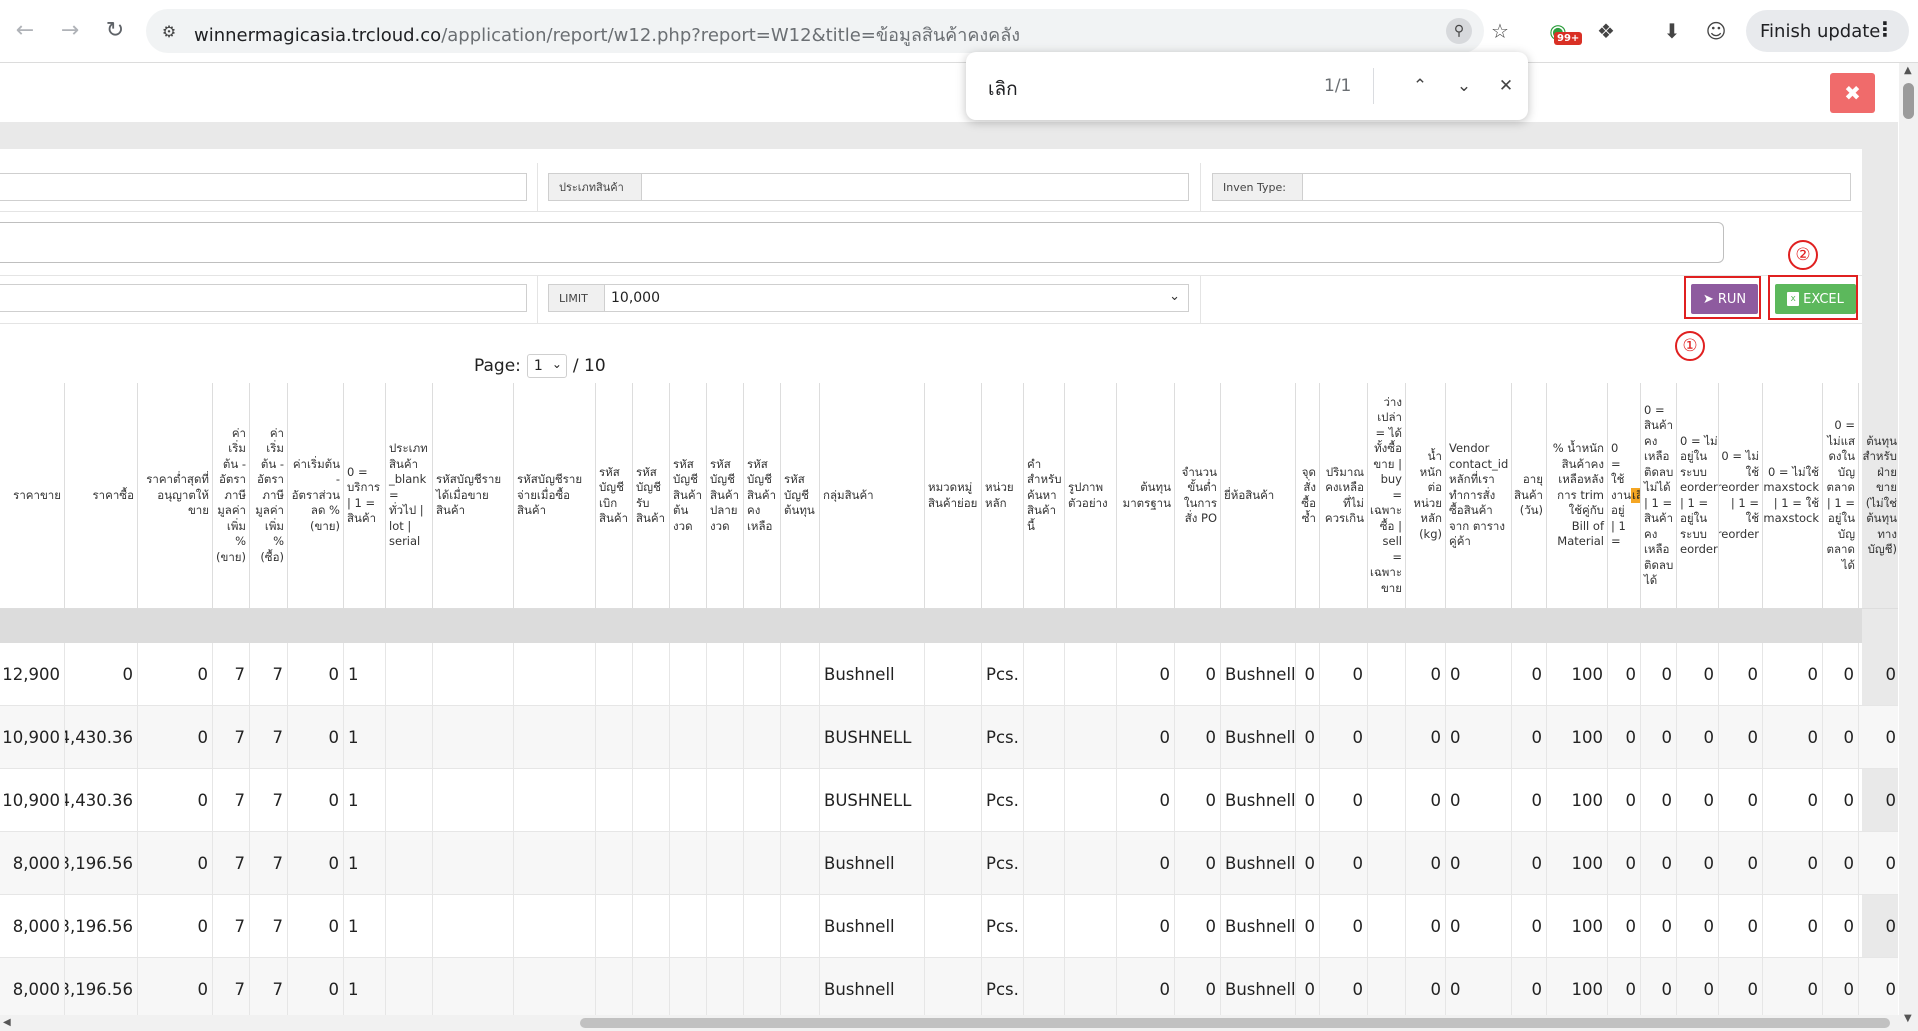 This screenshot has height=1031, width=1918. I want to click on table-cell: Pcs., so click(1003, 800).